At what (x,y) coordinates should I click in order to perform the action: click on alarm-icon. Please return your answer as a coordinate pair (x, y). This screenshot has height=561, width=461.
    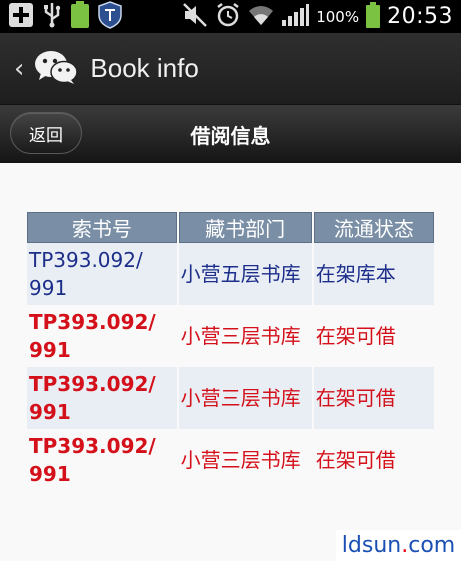
    Looking at the image, I should click on (228, 17).